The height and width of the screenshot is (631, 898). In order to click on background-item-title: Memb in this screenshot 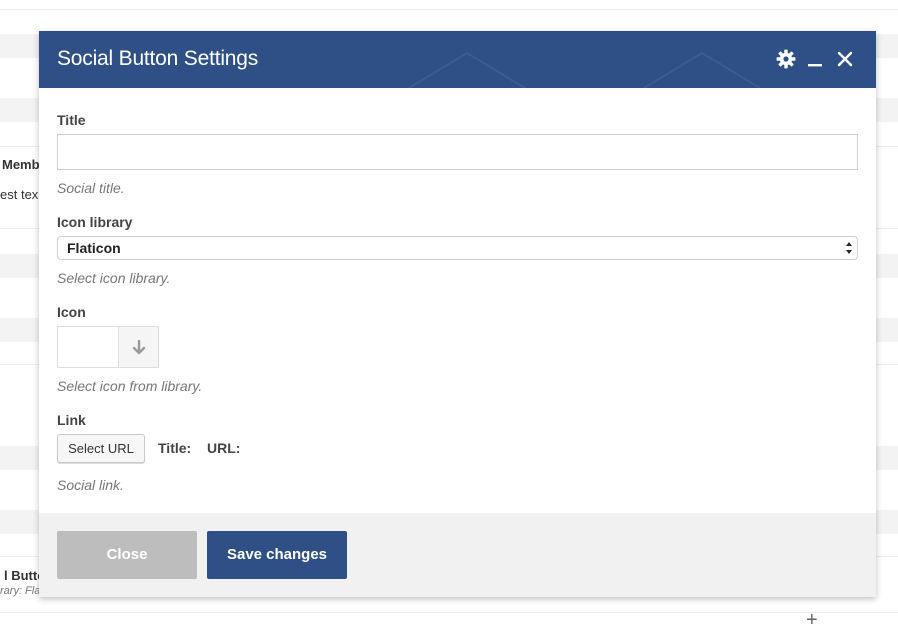, I will do `click(21, 164)`.